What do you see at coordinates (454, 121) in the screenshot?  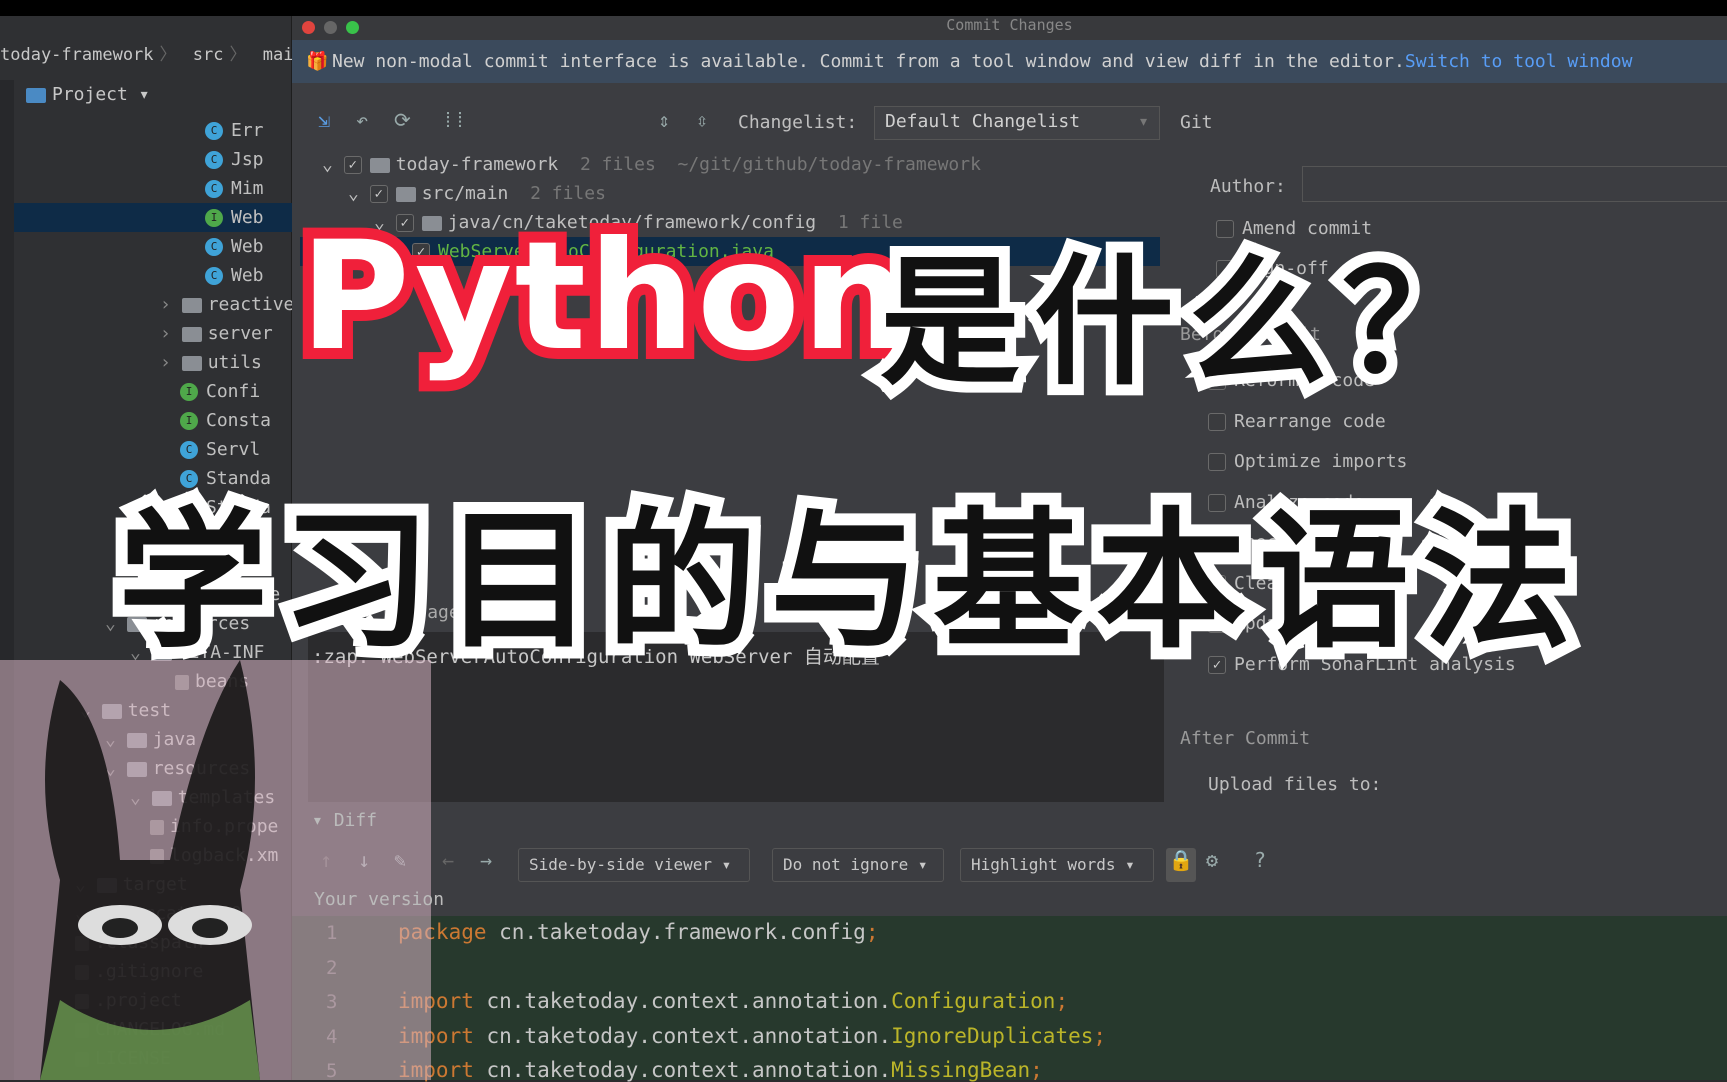 I see `group-icon: ⁞⁞` at bounding box center [454, 121].